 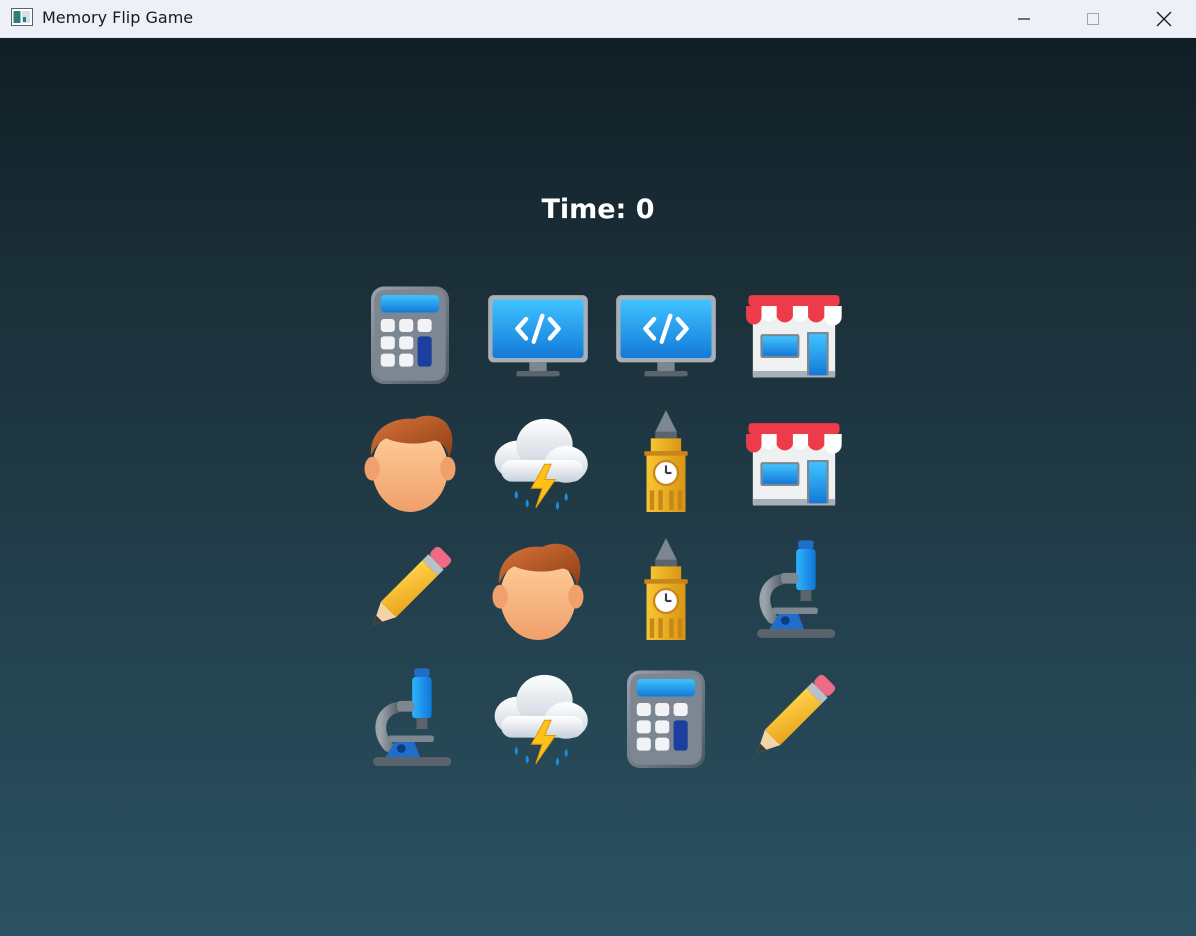 What do you see at coordinates (584, 209) in the screenshot?
I see `timer-label: Time:` at bounding box center [584, 209].